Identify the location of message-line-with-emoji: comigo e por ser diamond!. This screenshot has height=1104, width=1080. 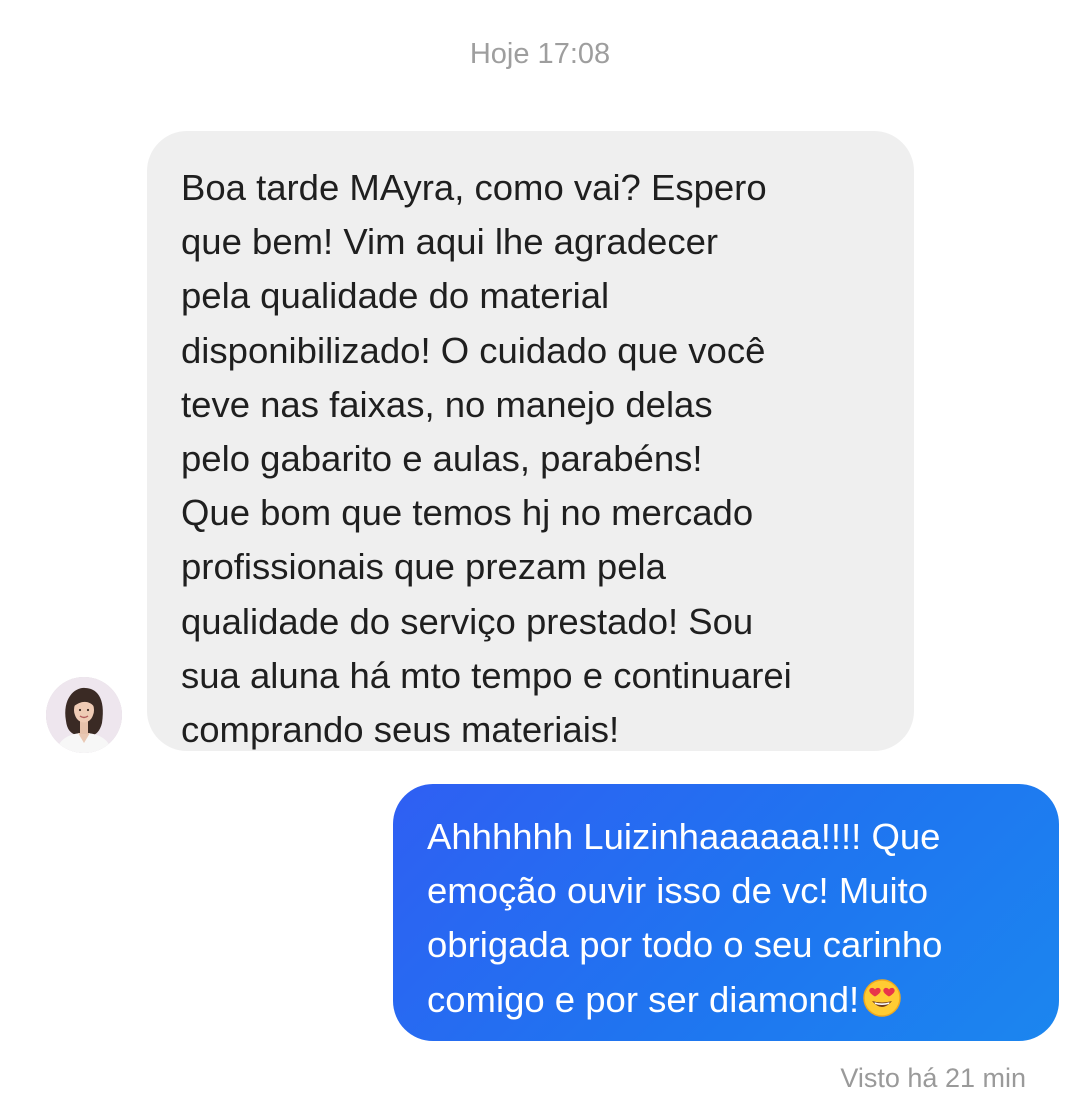
(728, 1003).